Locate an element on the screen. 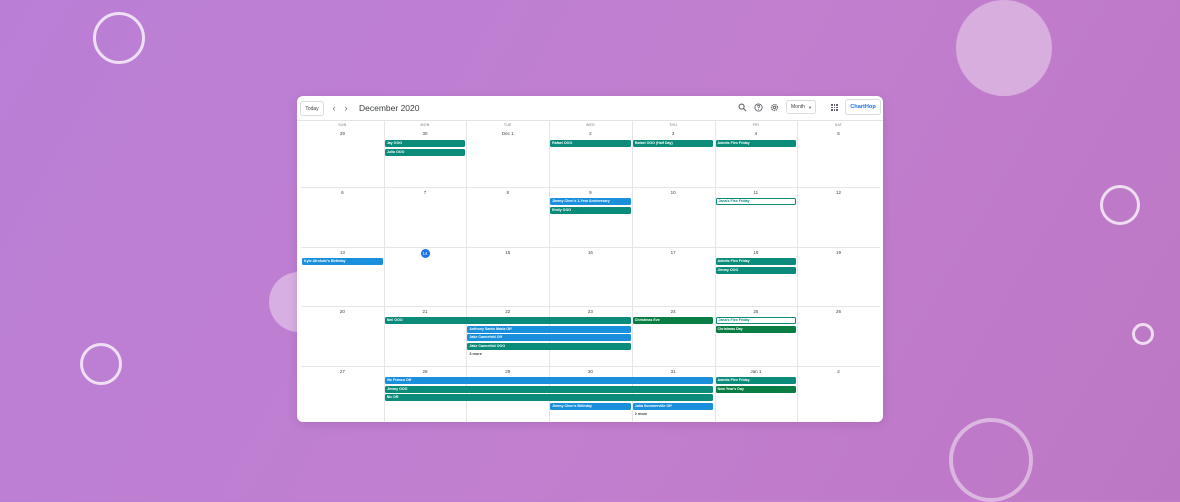  event-chip: Rafael OOO is located at coordinates (590, 143).